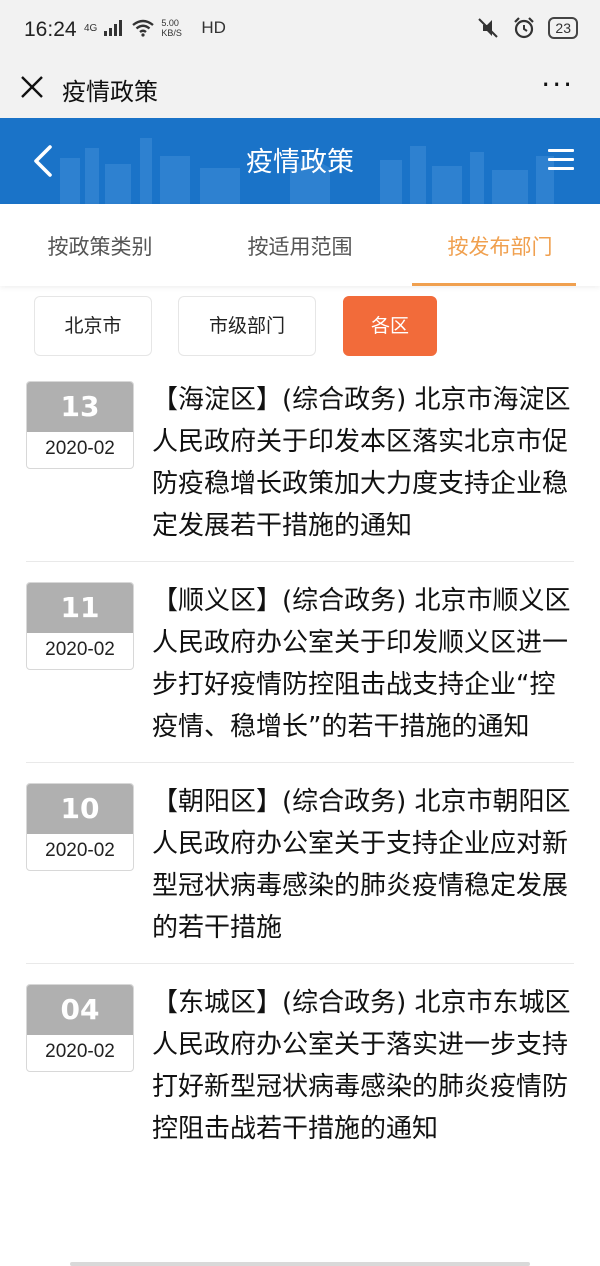 The height and width of the screenshot is (1266, 600). What do you see at coordinates (100, 245) in the screenshot?
I see `tab-policy-category: 按政策类别` at bounding box center [100, 245].